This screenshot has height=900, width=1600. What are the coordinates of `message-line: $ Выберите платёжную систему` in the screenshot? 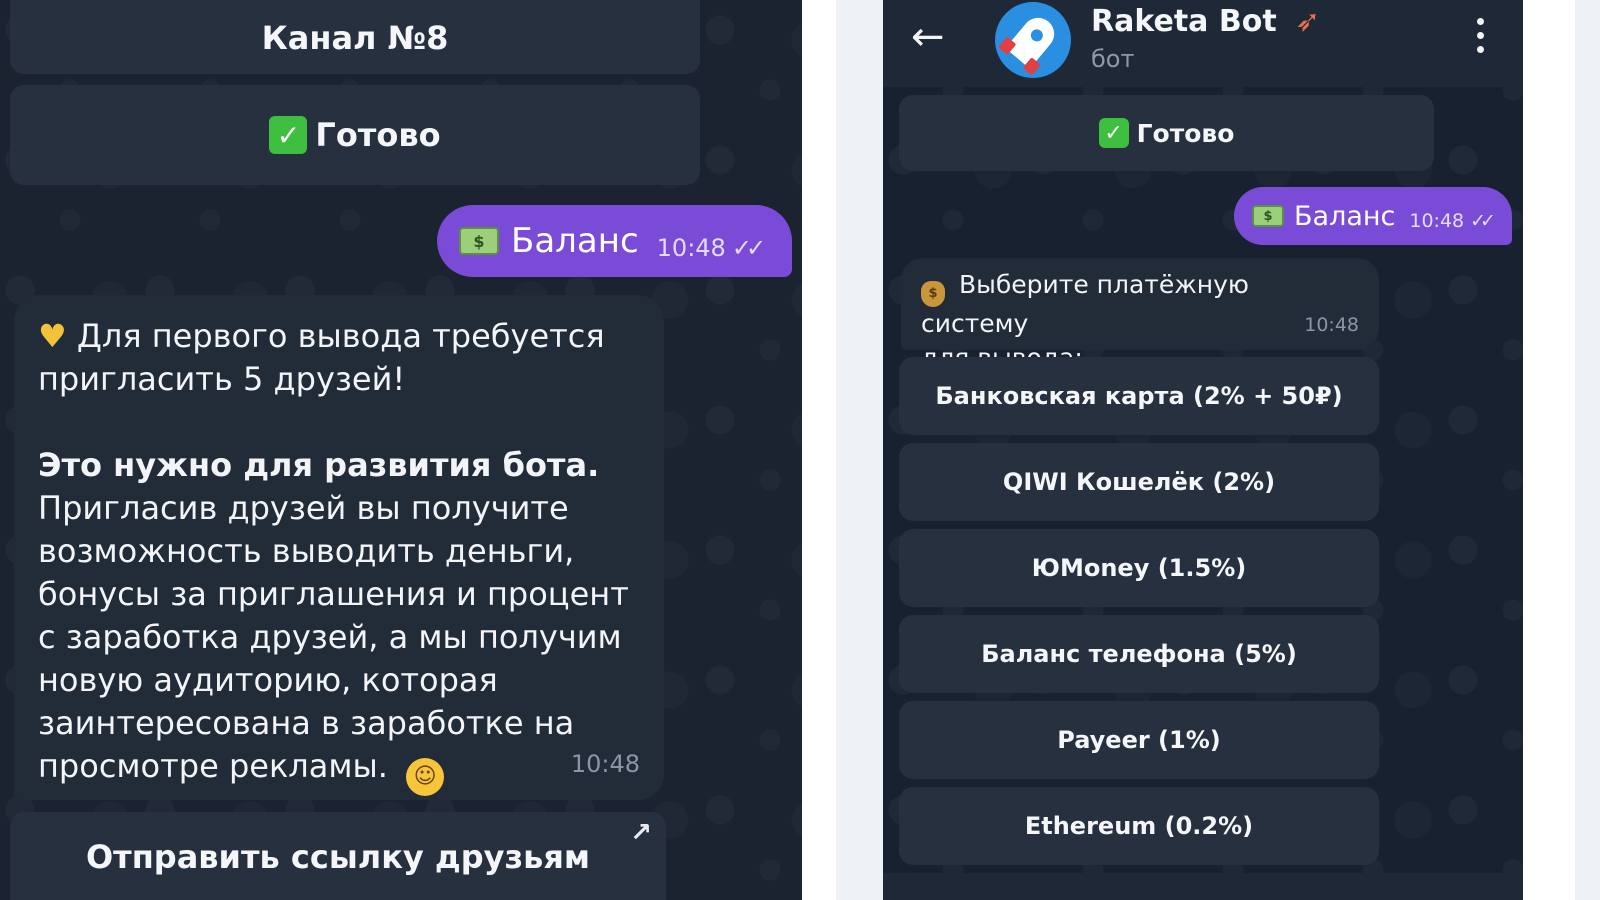 It's located at (1140, 304).